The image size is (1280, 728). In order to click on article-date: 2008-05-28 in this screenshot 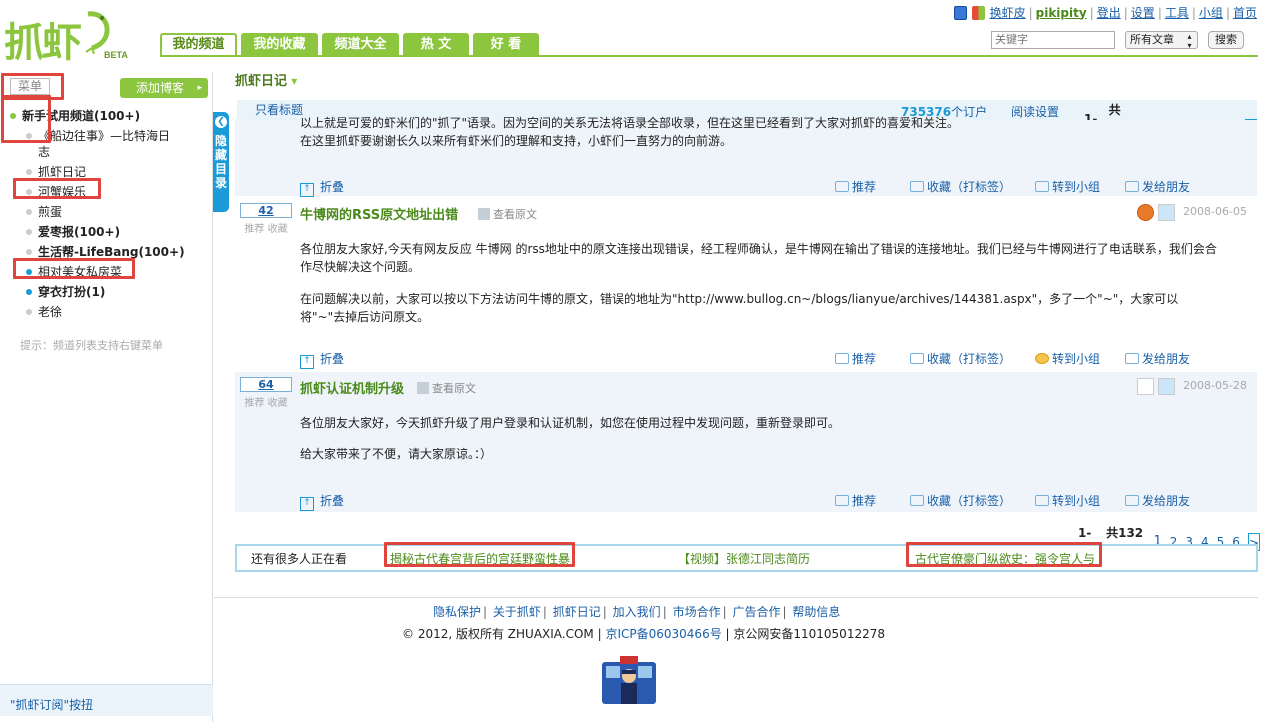, I will do `click(1215, 385)`.